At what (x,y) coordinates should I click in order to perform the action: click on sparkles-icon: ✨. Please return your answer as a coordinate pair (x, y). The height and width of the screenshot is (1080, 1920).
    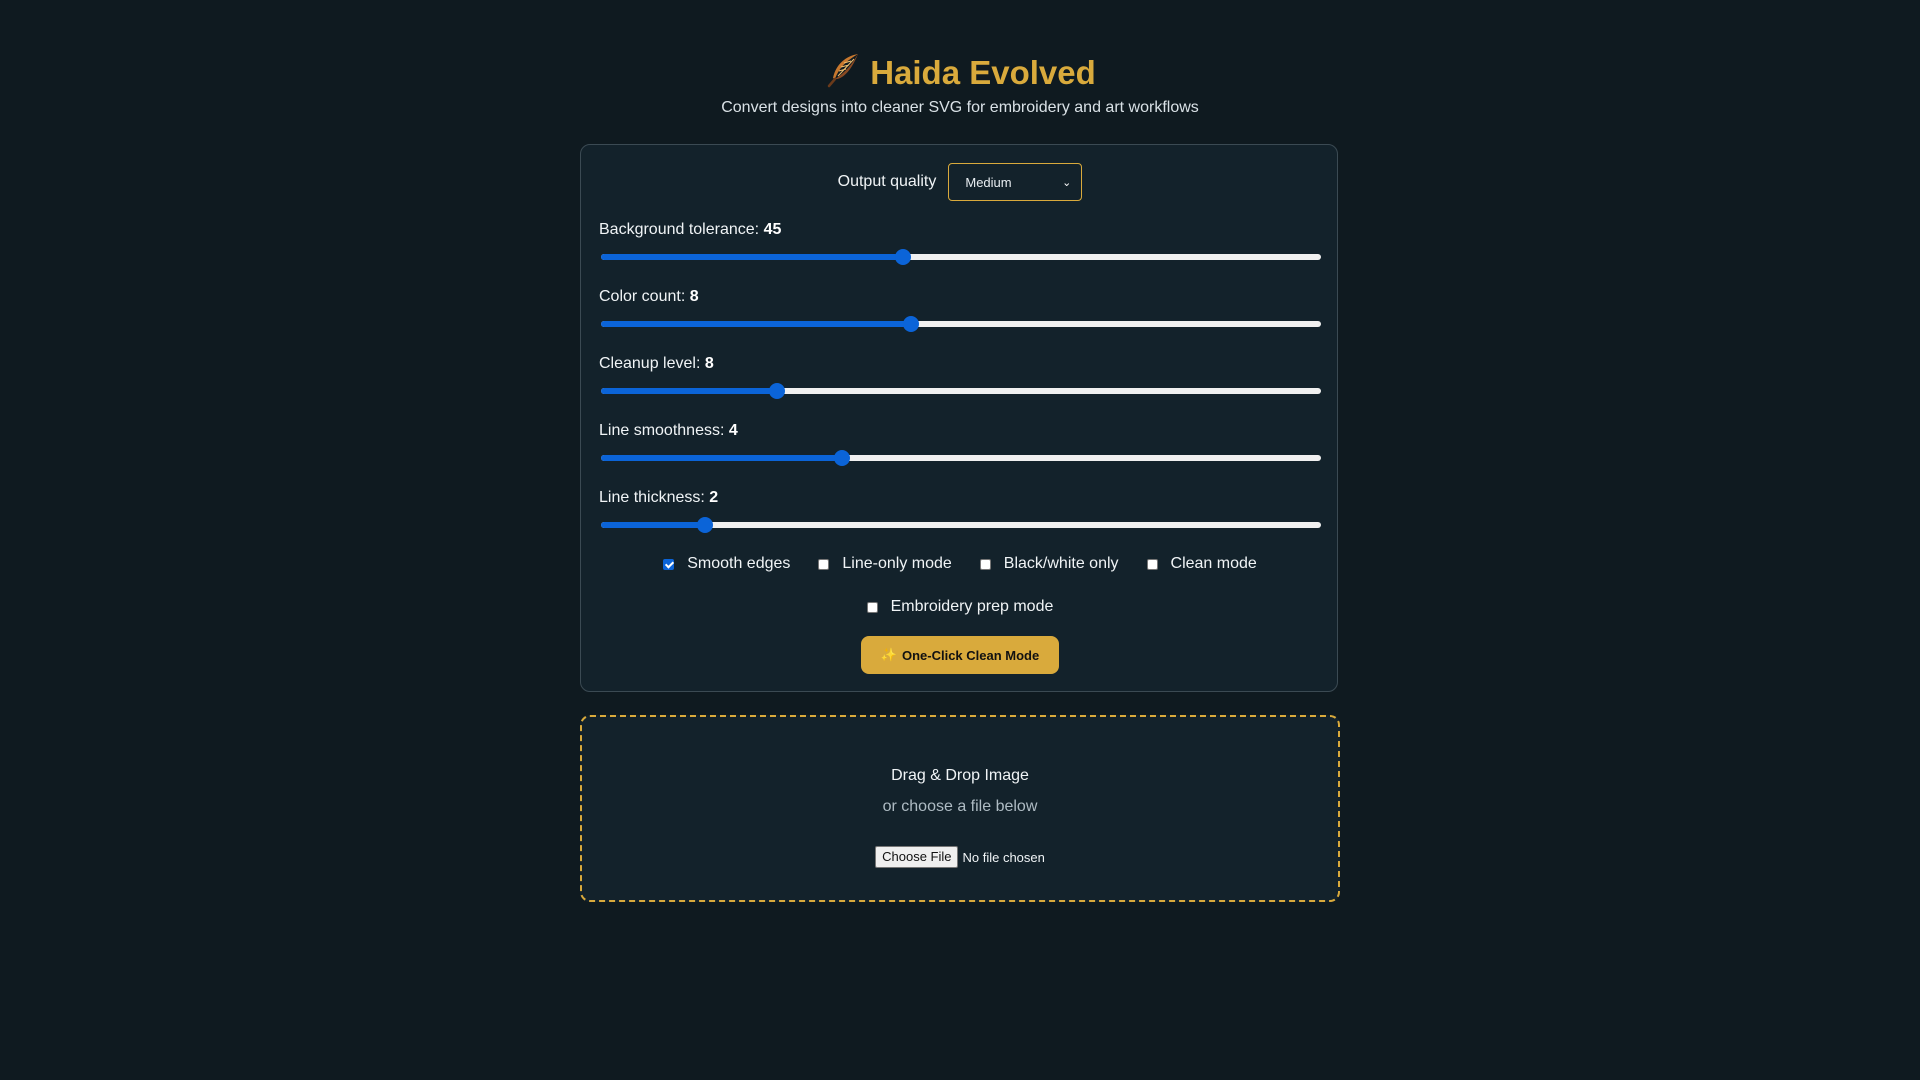
    Looking at the image, I should click on (888, 654).